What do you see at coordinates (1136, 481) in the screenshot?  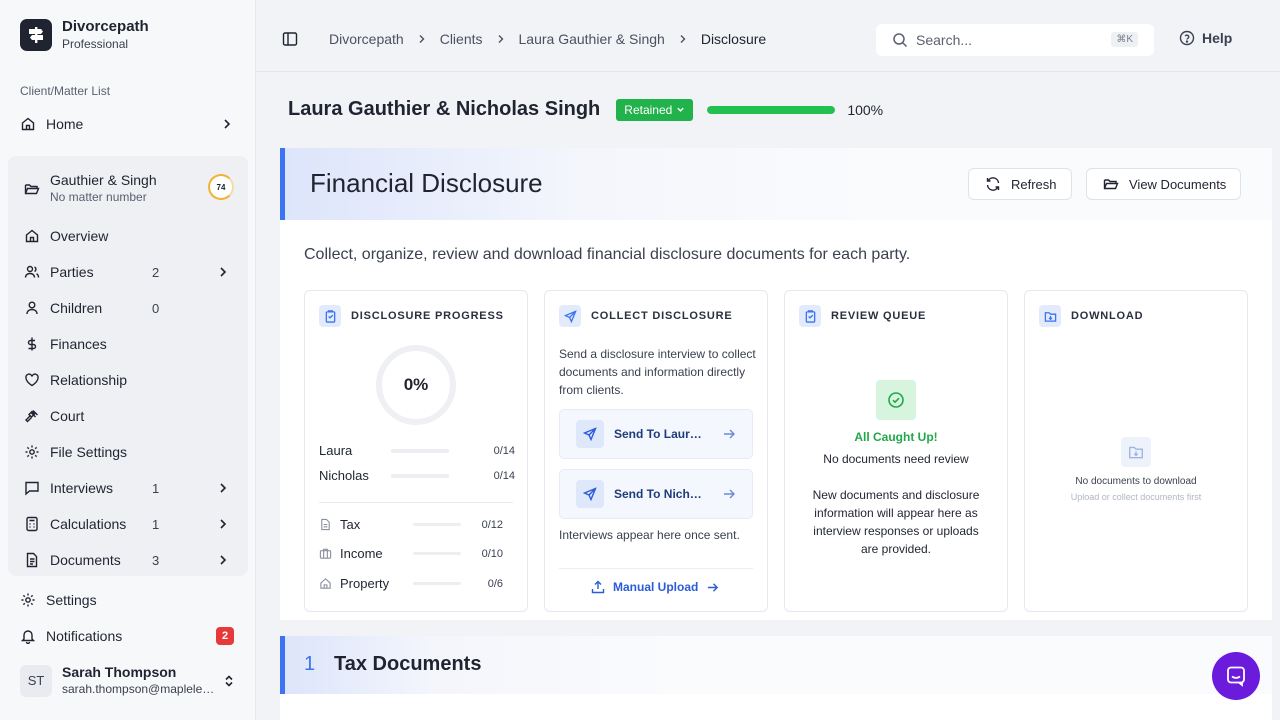 I see `download-empty: No documents to download` at bounding box center [1136, 481].